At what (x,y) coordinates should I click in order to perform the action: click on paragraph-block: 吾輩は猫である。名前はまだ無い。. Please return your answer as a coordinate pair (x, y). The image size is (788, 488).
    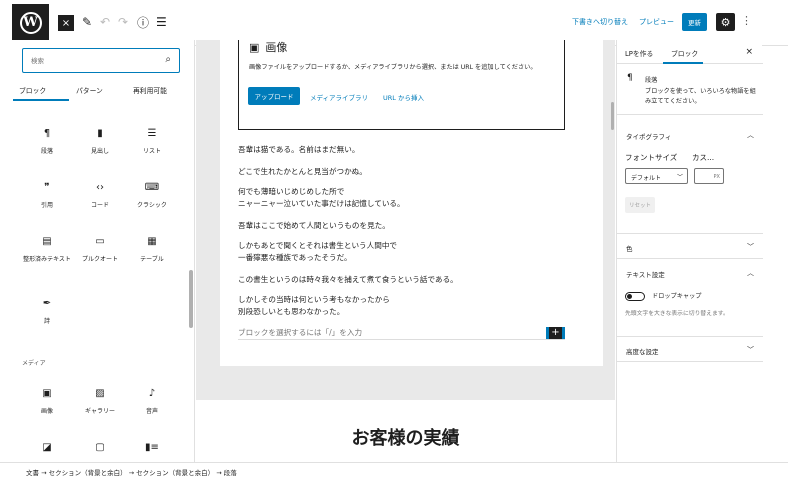
    Looking at the image, I should click on (298, 150).